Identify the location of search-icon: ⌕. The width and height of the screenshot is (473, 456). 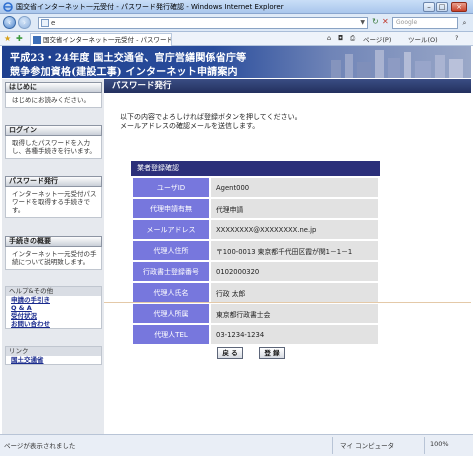
(464, 23).